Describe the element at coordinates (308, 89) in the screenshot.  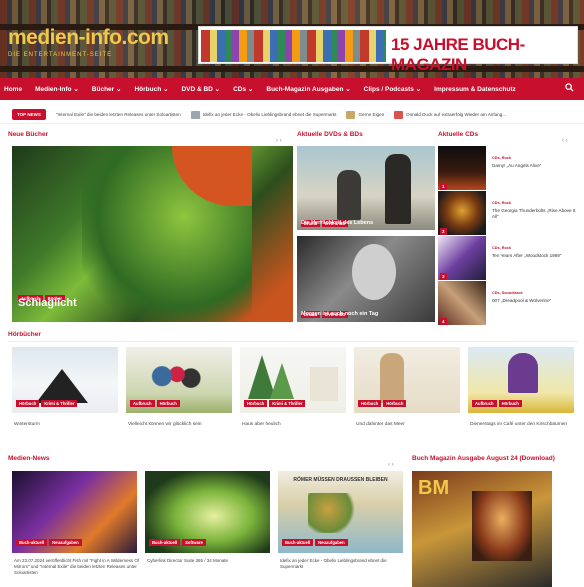
I see `nav-item-buch-magazin: Buch-Magazin Ausgaben ⌄` at that location.